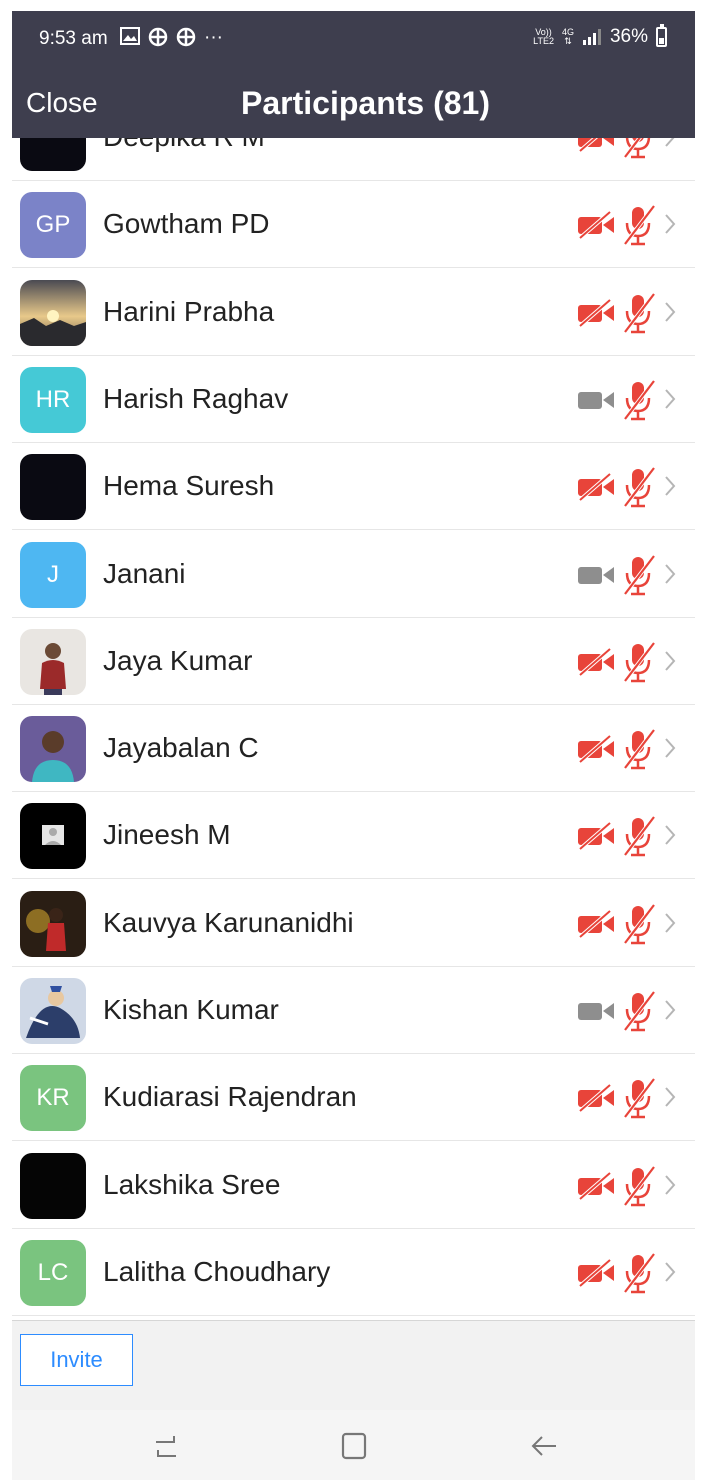  I want to click on participant-name: Harini Prabha, so click(189, 311).